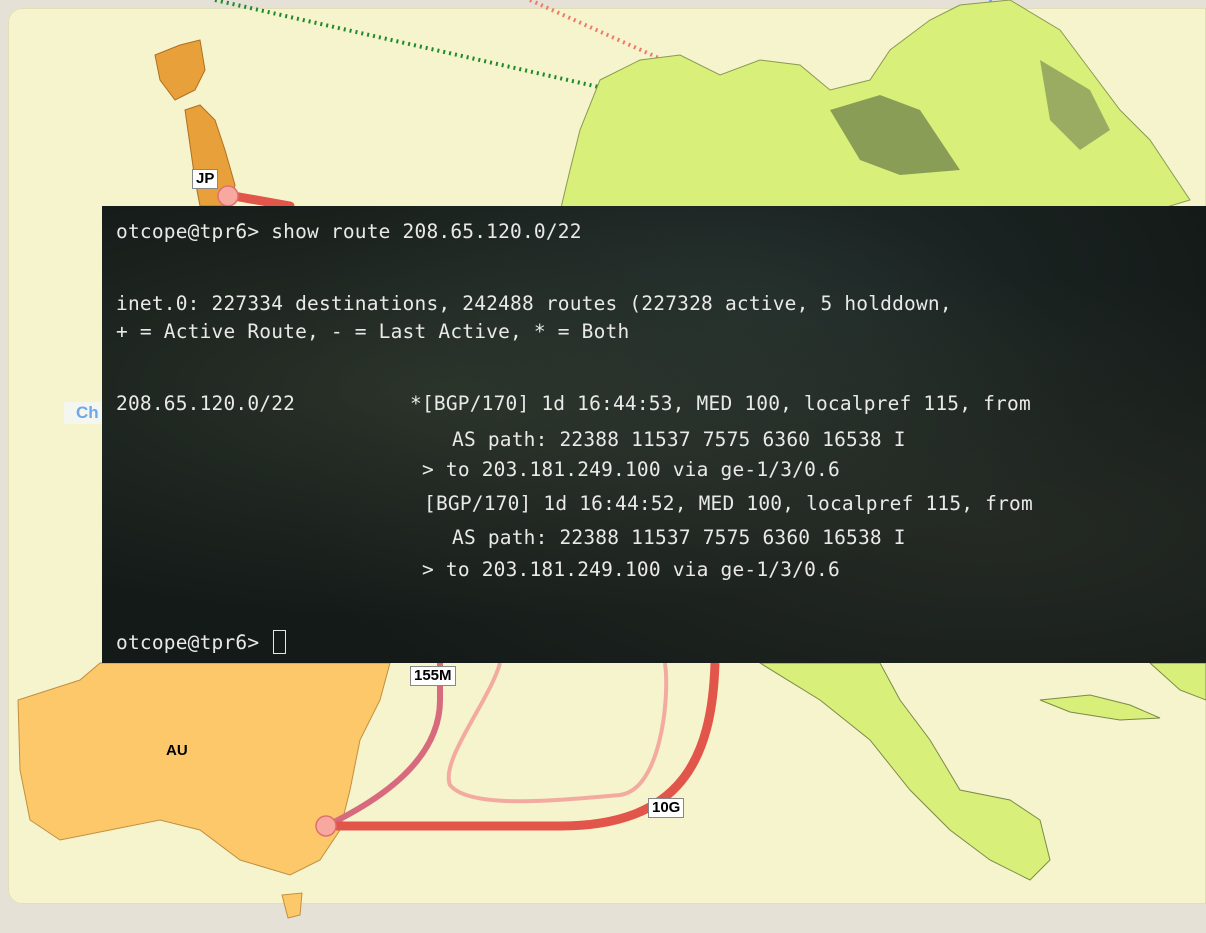 This screenshot has height=933, width=1206. What do you see at coordinates (194, 642) in the screenshot?
I see `terminal-prompt: otcope@tpr6>` at bounding box center [194, 642].